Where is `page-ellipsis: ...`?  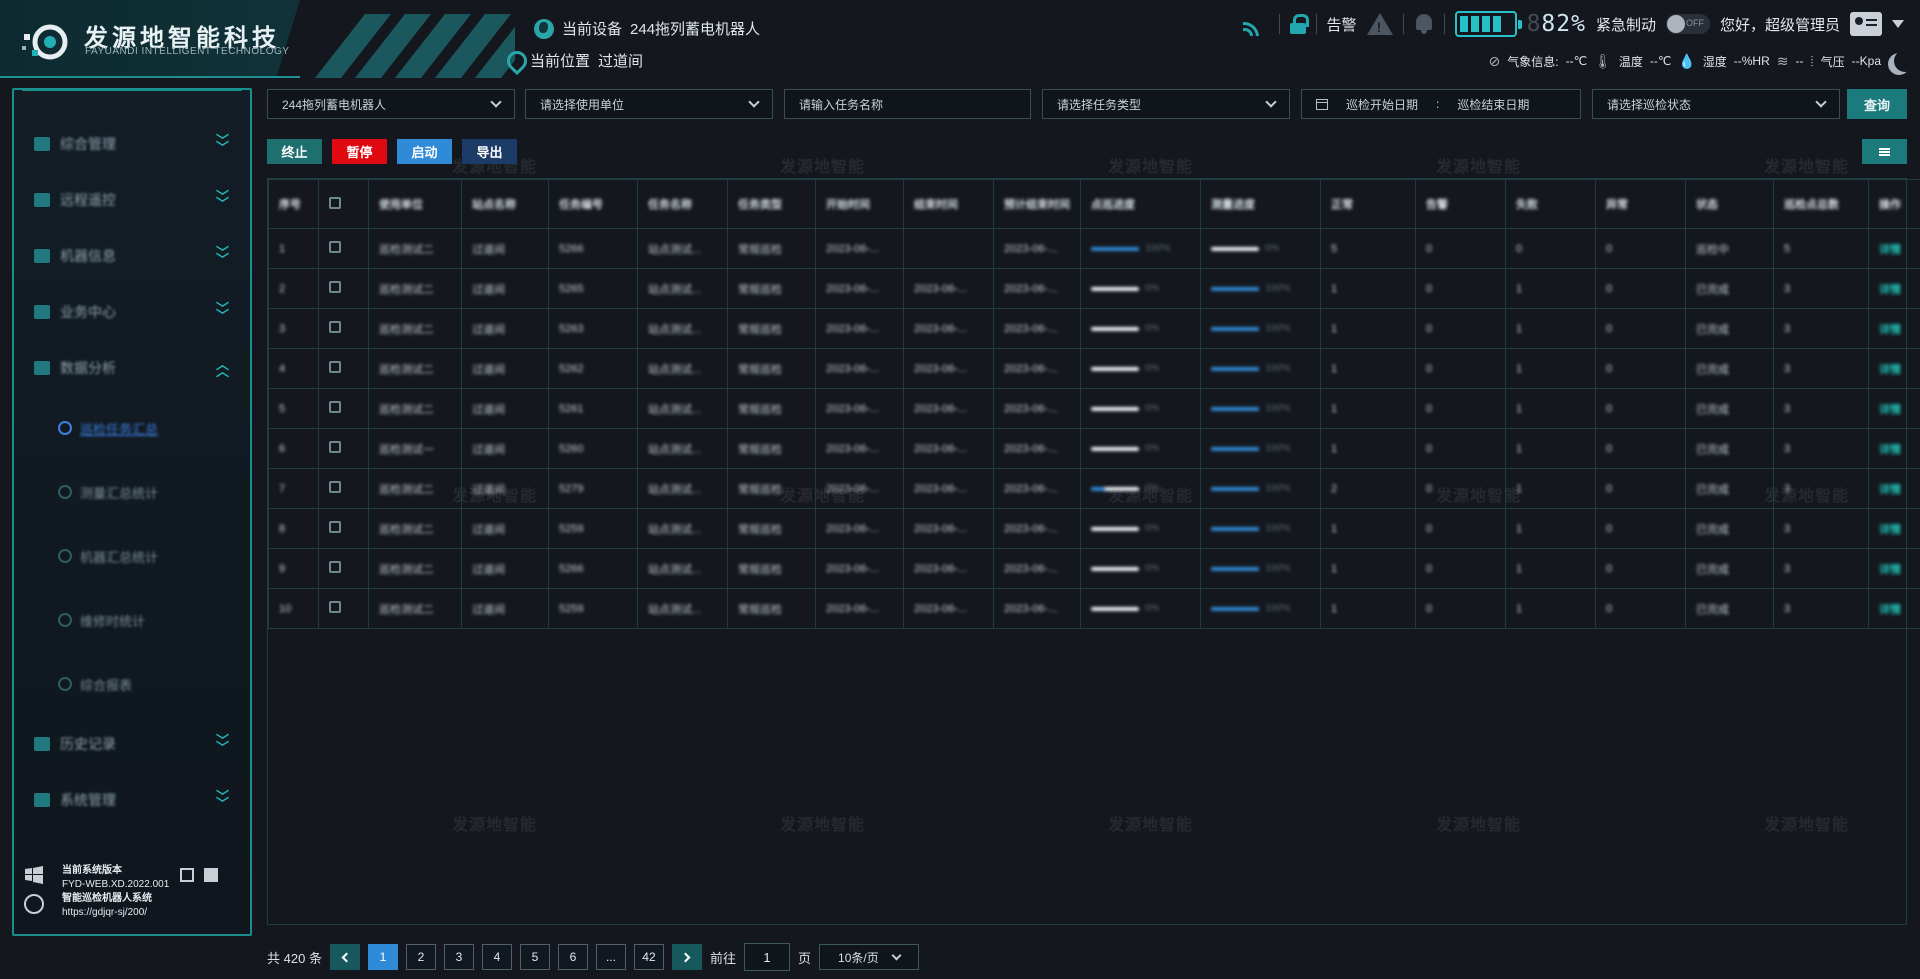
page-ellipsis: ... is located at coordinates (610, 957).